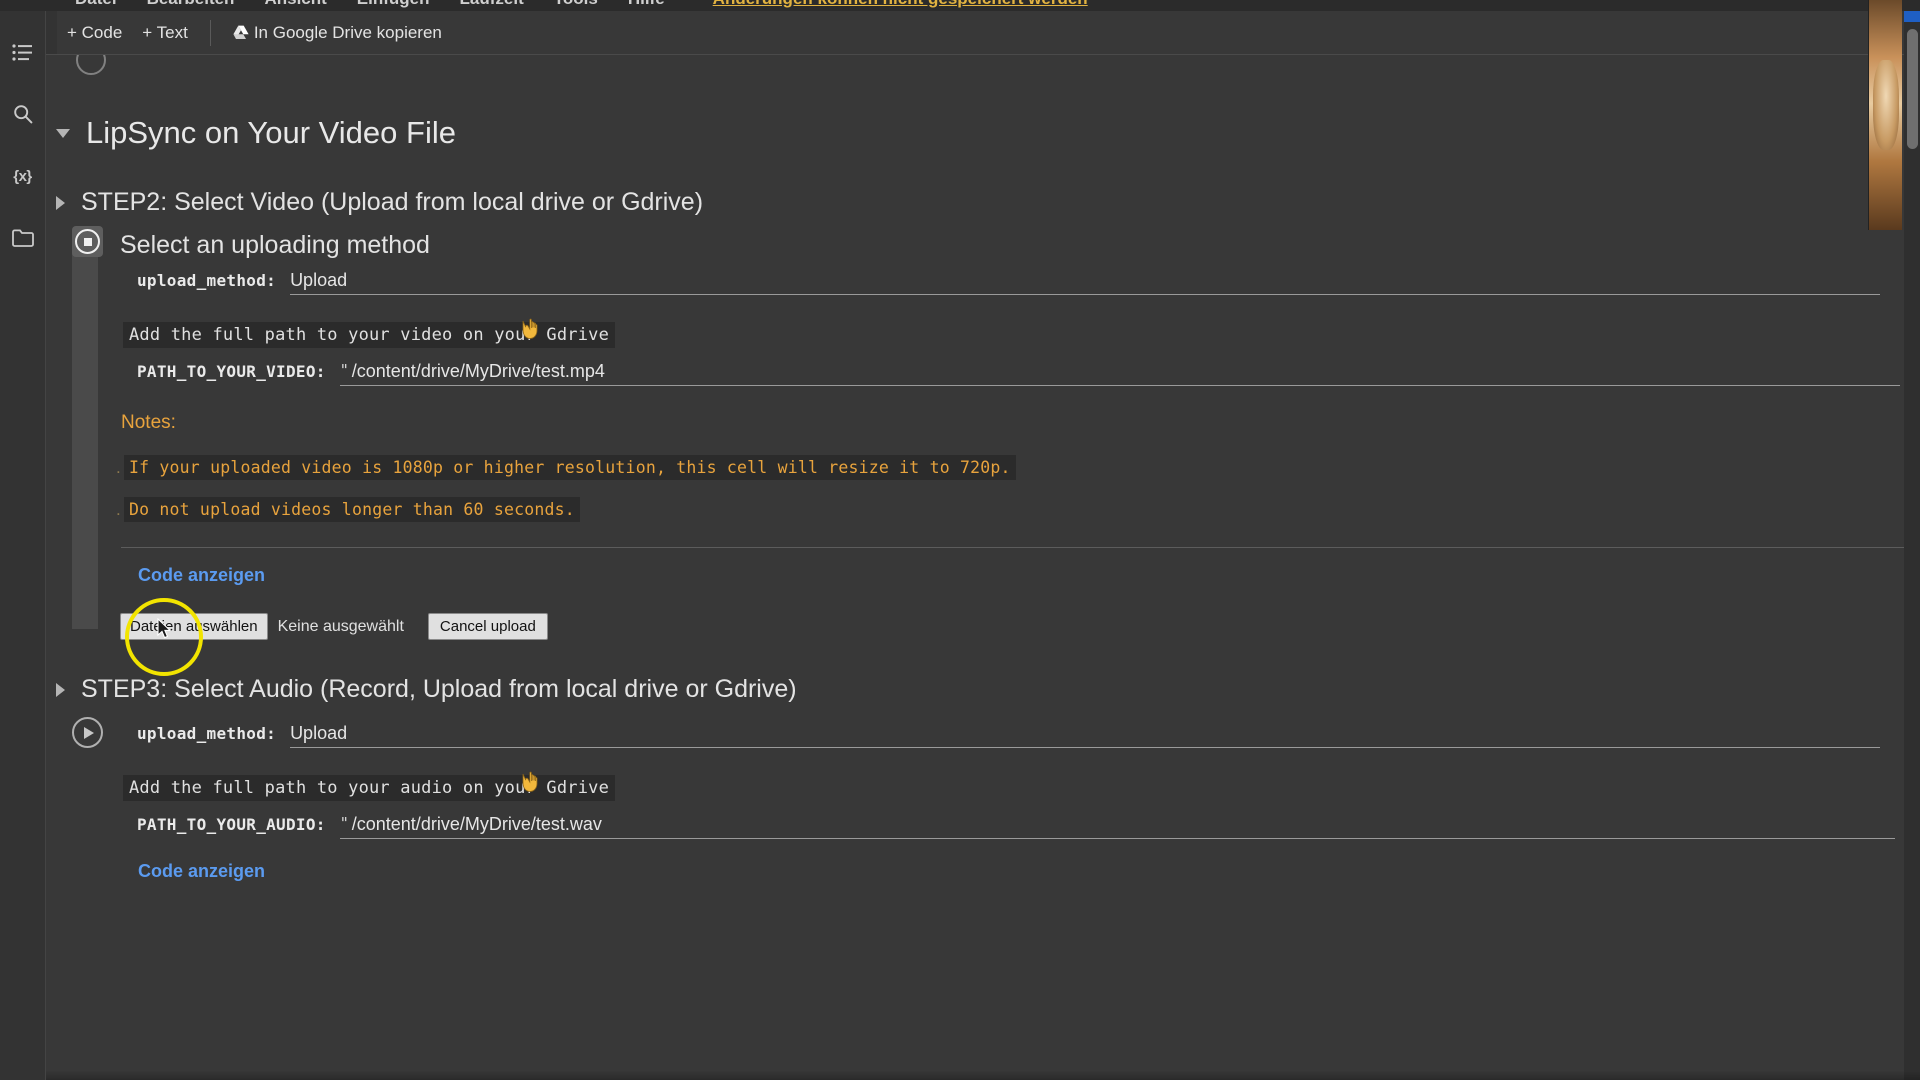 Image resolution: width=1920 pixels, height=1080 pixels. What do you see at coordinates (1912, 16) in the screenshot?
I see `scrollbar-top-cap` at bounding box center [1912, 16].